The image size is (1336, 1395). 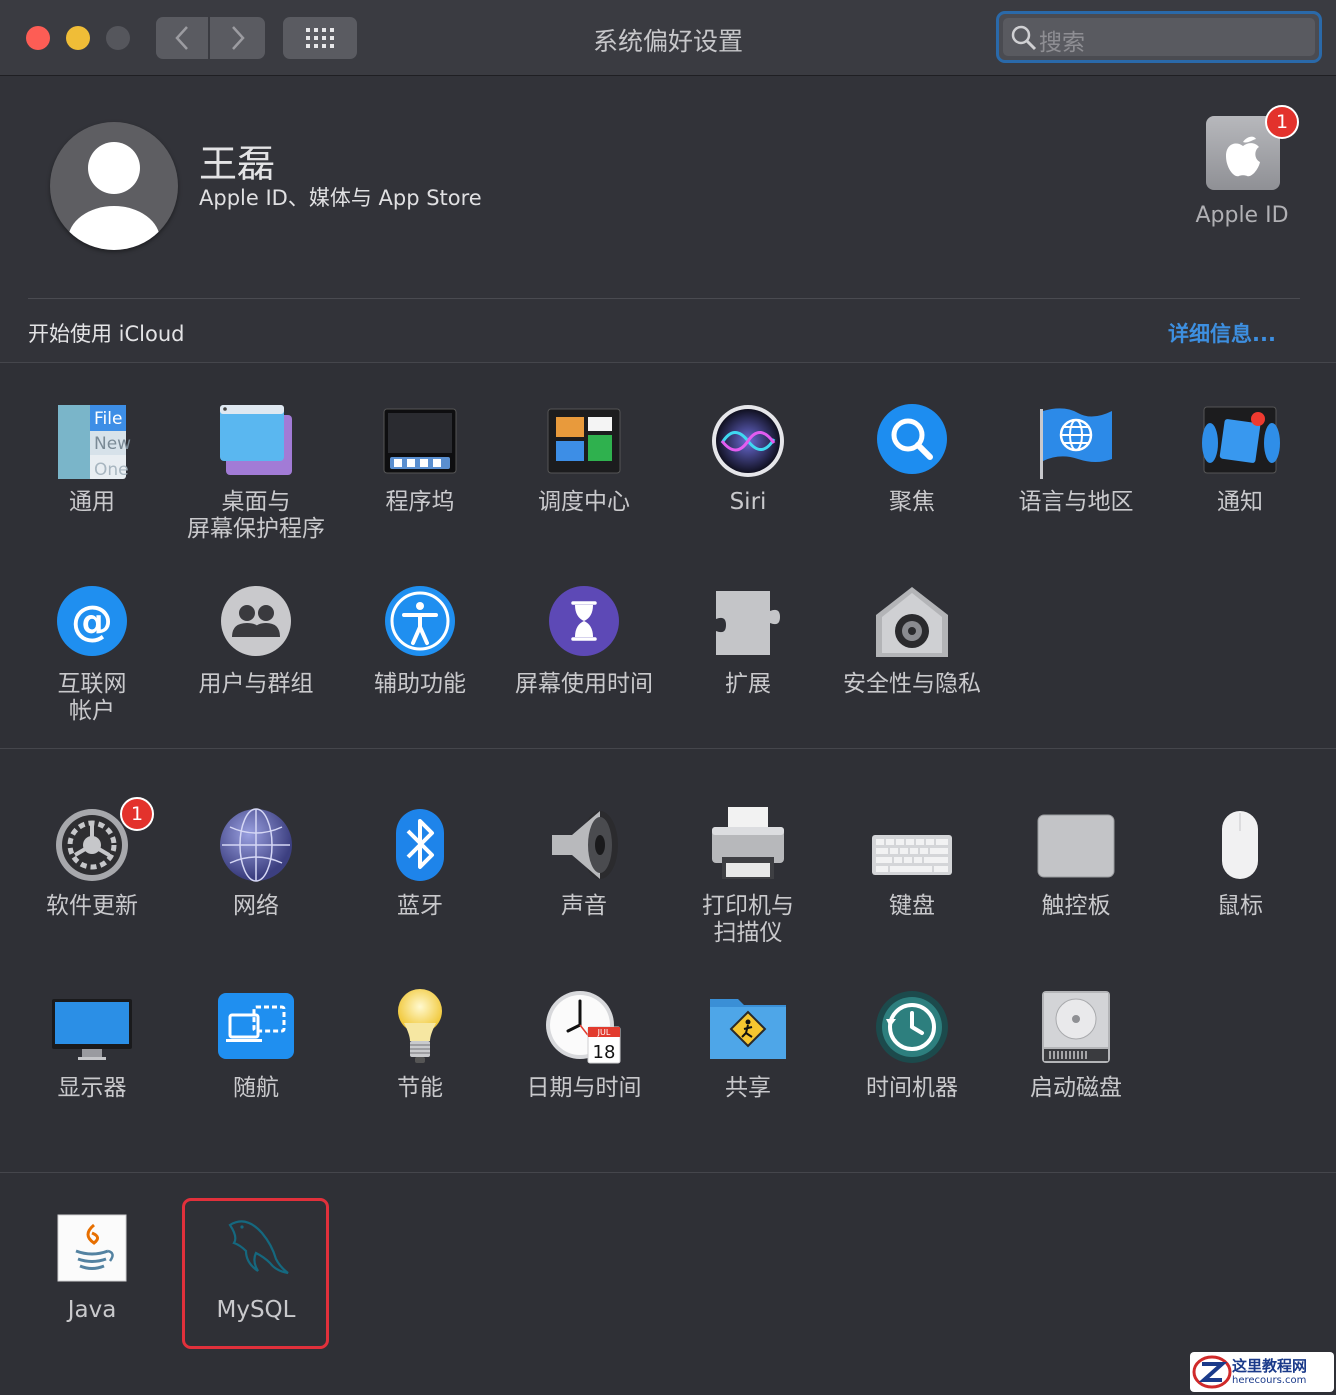 What do you see at coordinates (92, 1029) in the screenshot?
I see `displays-icon` at bounding box center [92, 1029].